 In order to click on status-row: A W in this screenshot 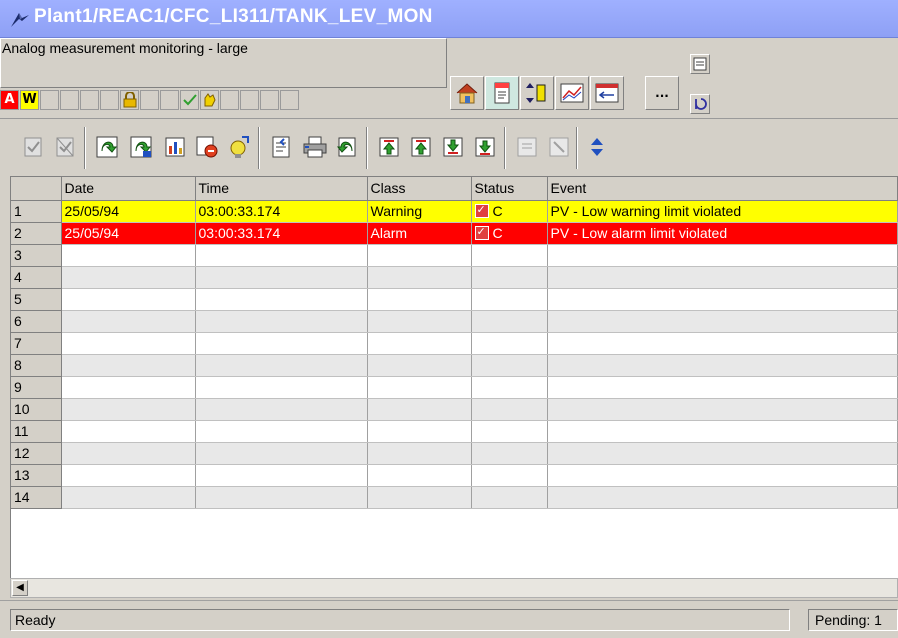, I will do `click(150, 101)`.